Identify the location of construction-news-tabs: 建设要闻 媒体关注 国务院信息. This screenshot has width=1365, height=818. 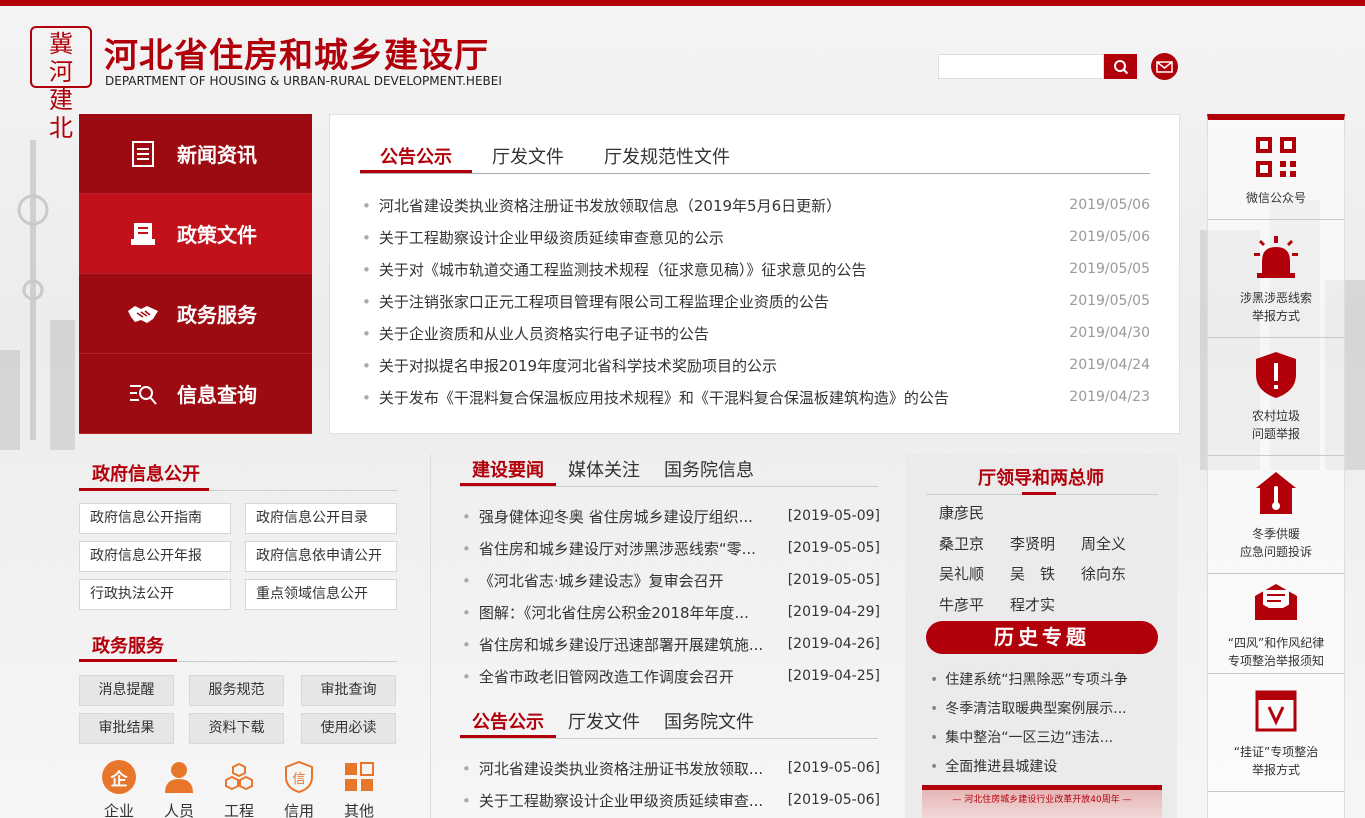
(669, 471).